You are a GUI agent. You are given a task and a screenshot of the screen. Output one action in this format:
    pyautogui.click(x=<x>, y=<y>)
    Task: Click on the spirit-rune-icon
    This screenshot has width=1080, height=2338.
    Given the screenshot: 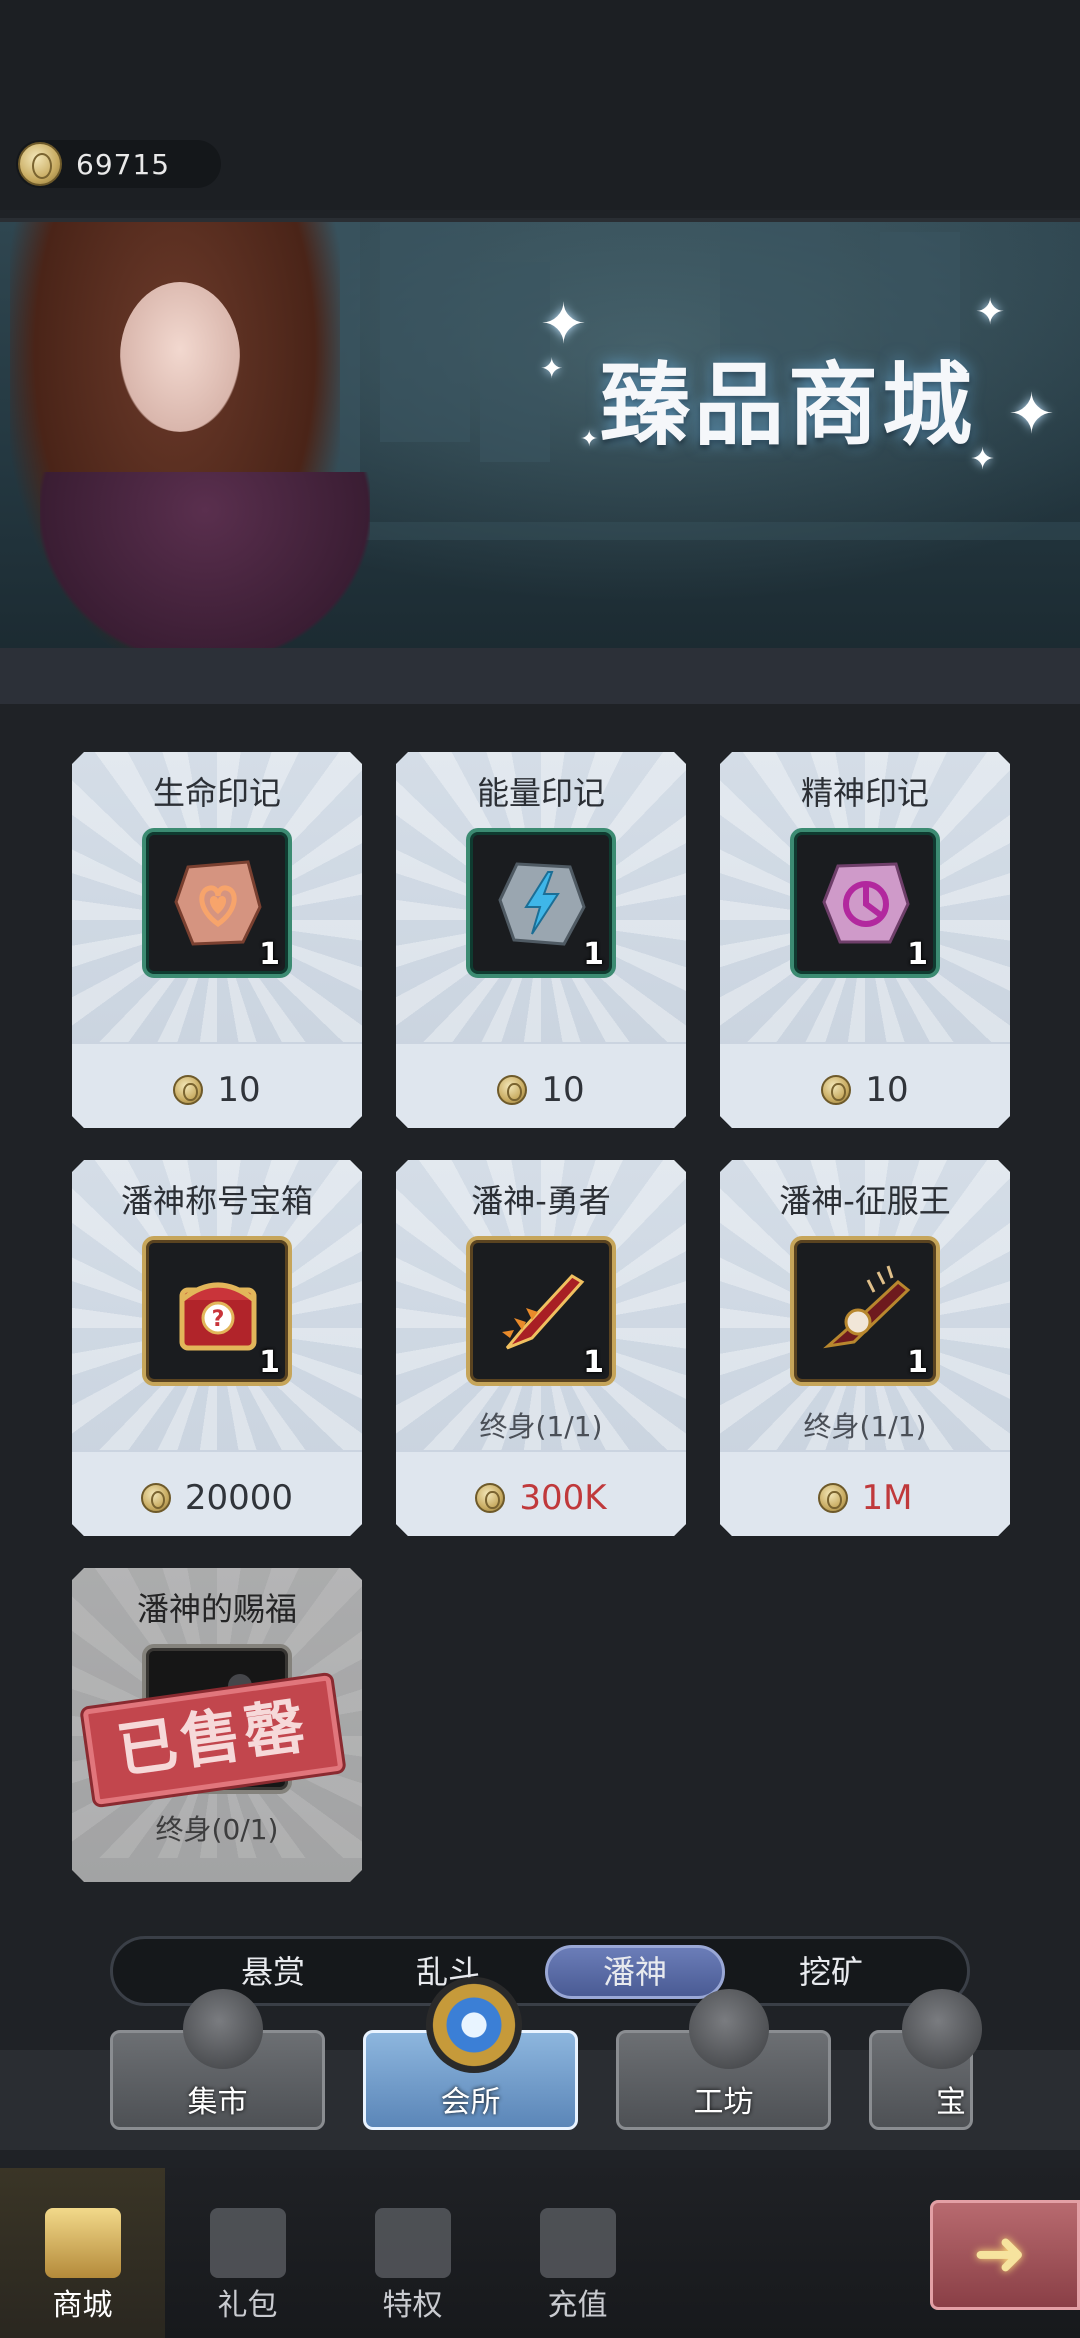 What is the action you would take?
    pyautogui.click(x=866, y=902)
    